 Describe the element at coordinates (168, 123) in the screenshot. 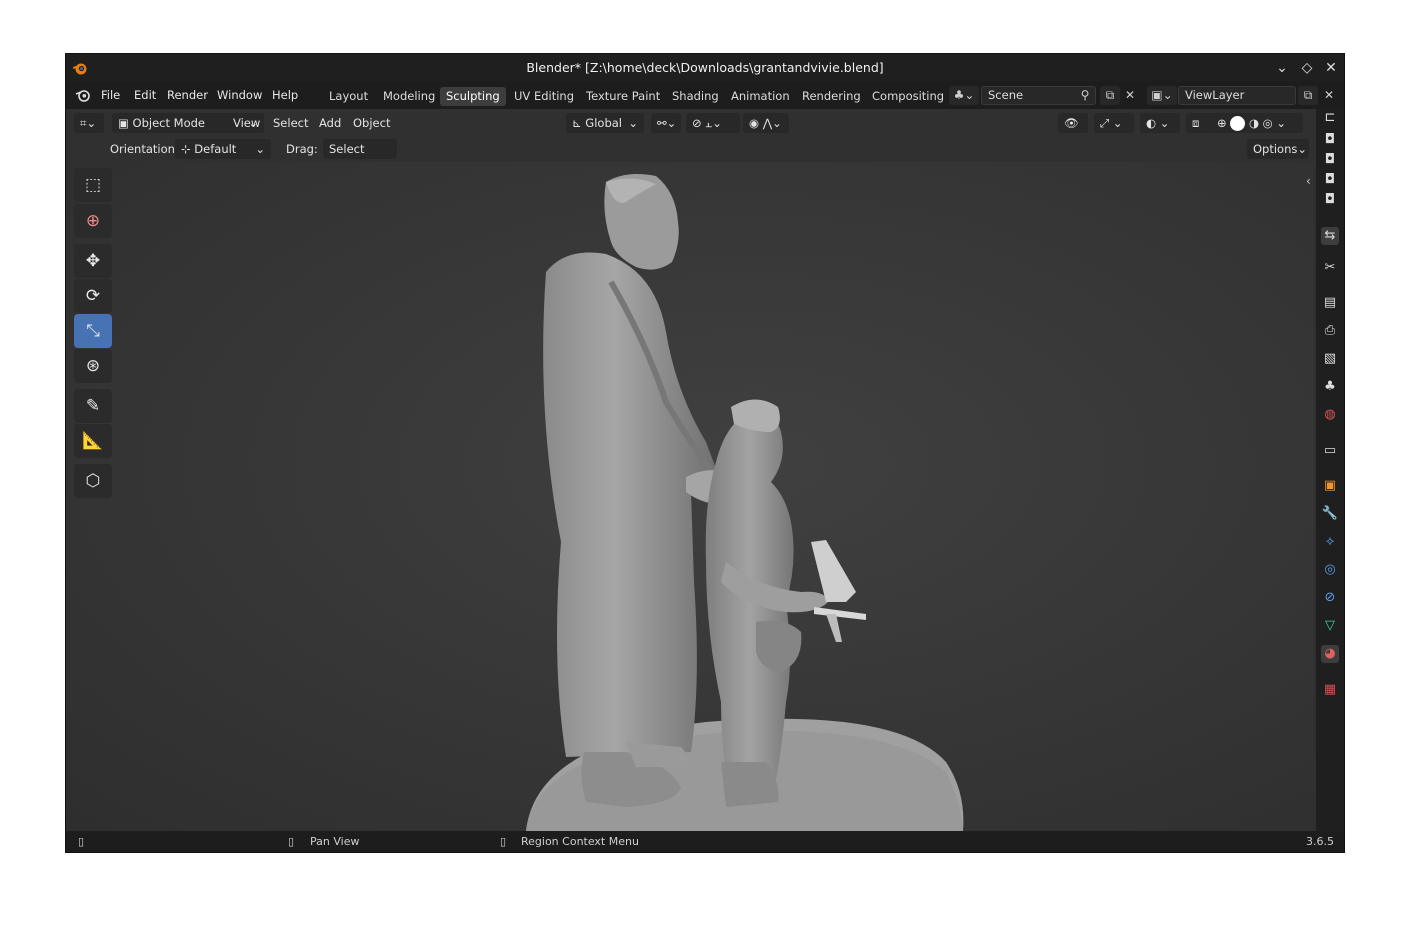

I see `mode-label: Object Mode` at that location.